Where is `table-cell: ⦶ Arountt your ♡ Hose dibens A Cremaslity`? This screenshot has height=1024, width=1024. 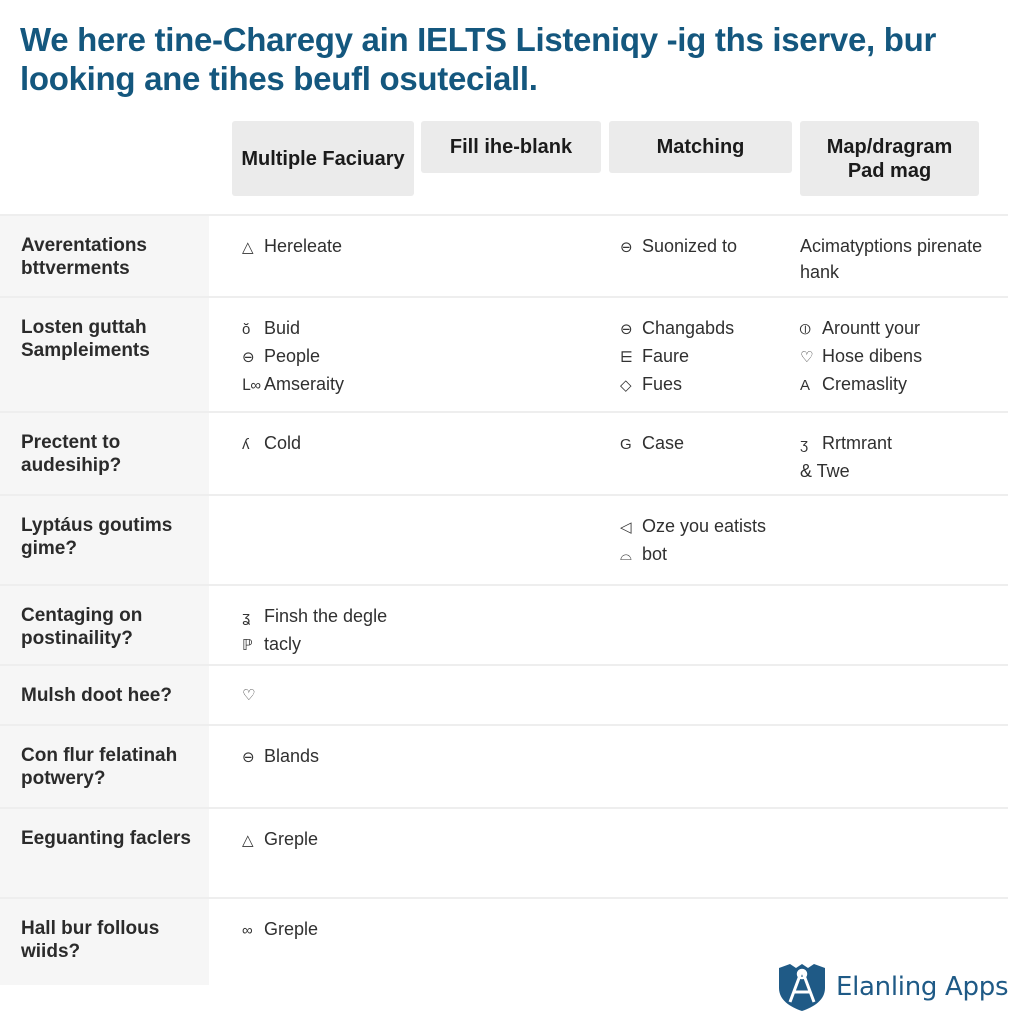
table-cell: ⦶ Arountt your ♡ Hose dibens A Cremaslity is located at coordinates (902, 357).